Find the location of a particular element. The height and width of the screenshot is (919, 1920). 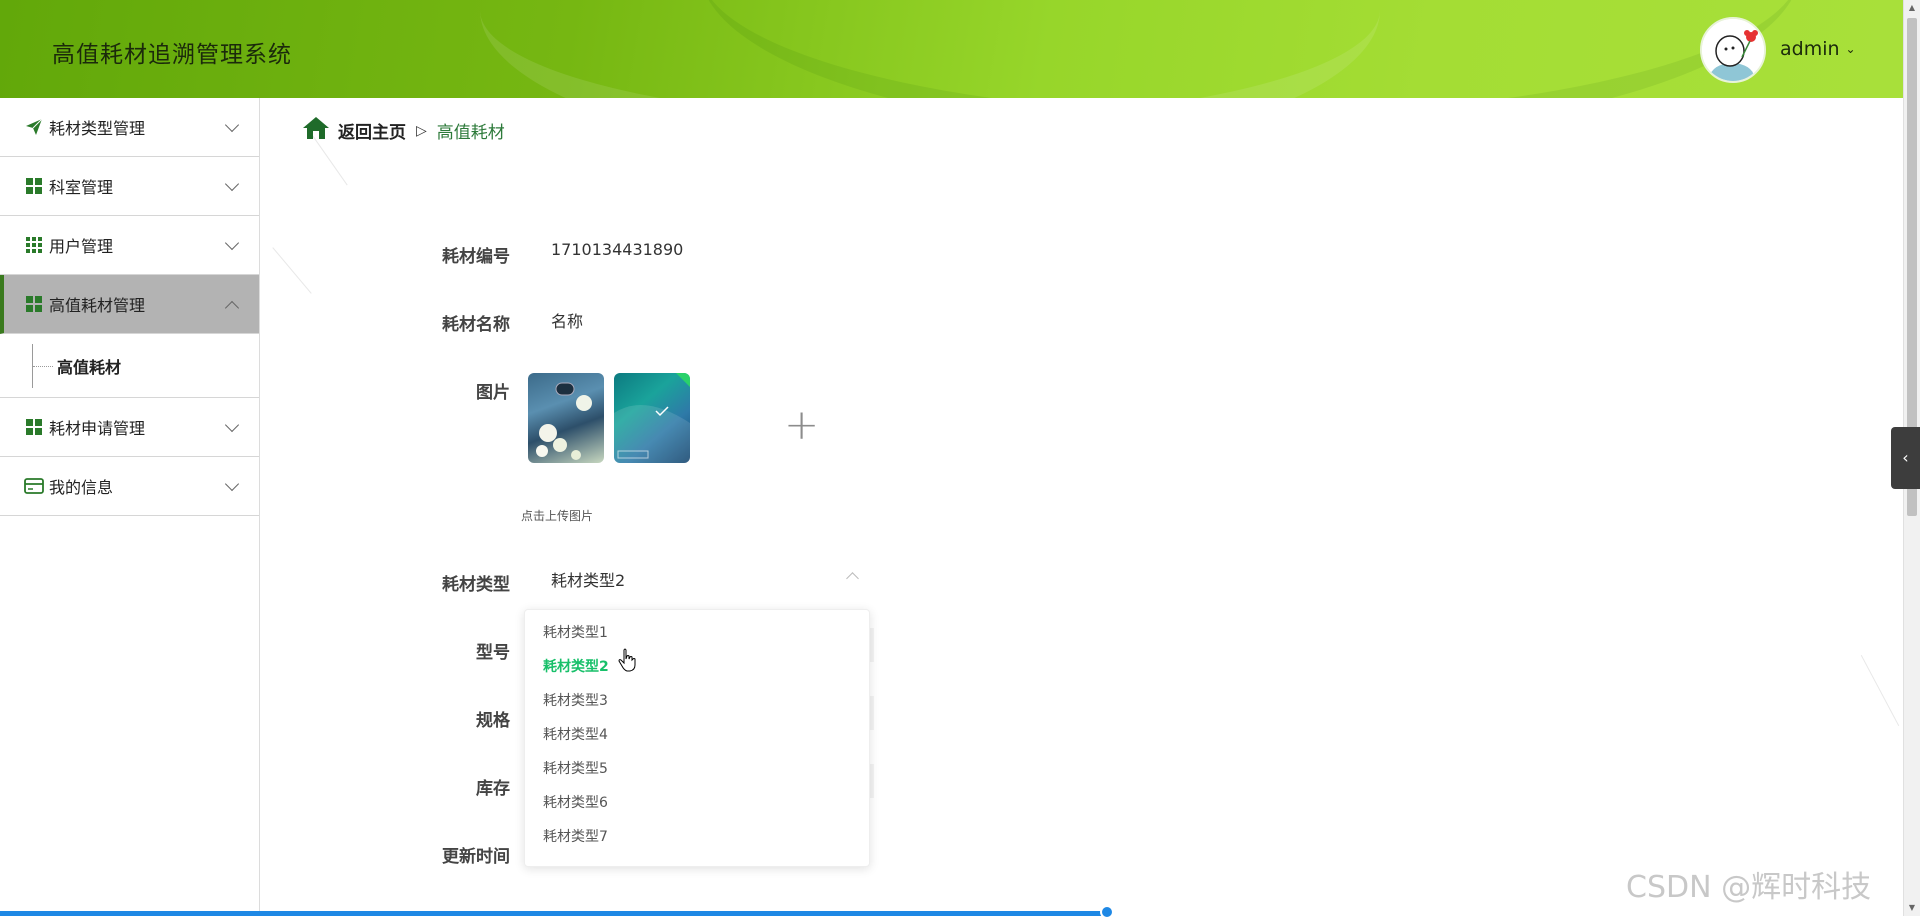

image-list is located at coordinates (609, 418).